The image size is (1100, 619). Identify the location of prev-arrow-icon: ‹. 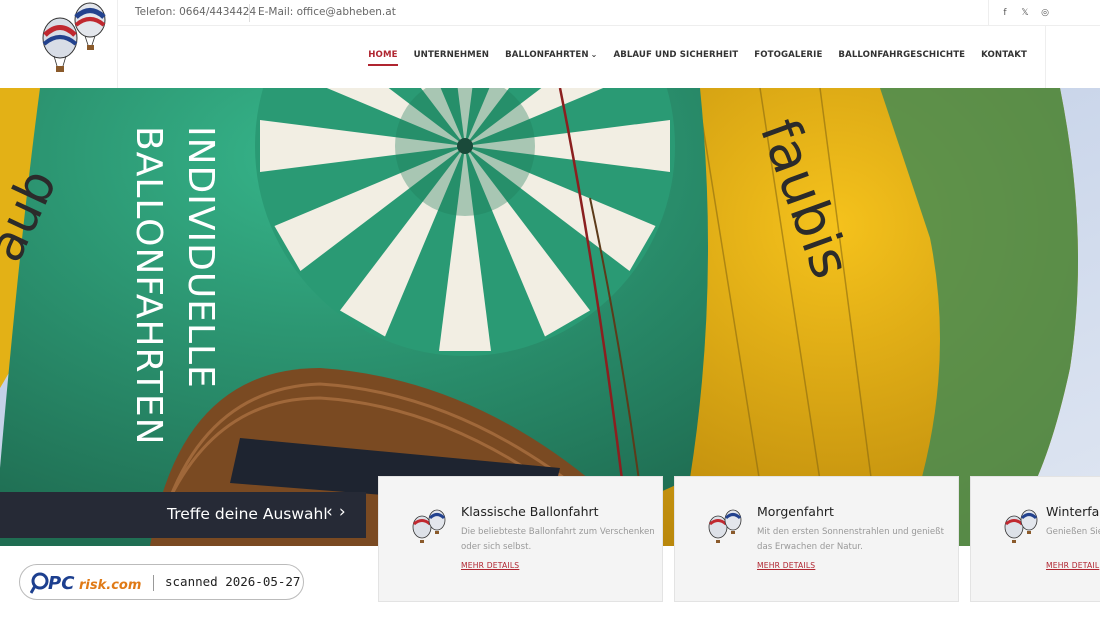
(332, 512).